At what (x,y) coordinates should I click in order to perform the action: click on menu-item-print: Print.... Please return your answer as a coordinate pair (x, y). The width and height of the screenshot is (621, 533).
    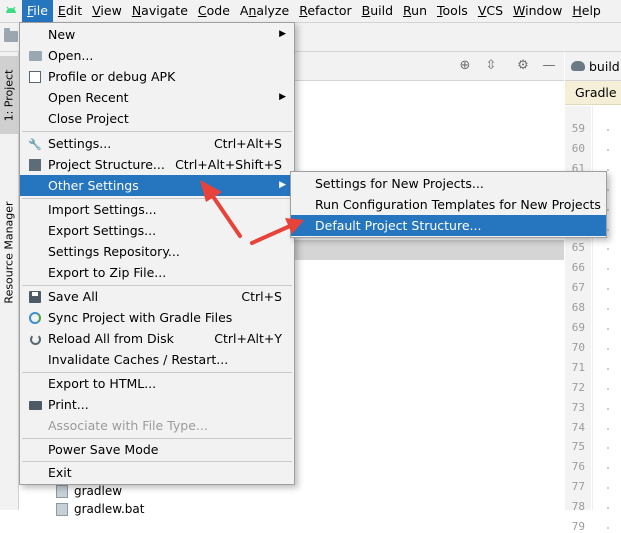
    Looking at the image, I should click on (157, 404).